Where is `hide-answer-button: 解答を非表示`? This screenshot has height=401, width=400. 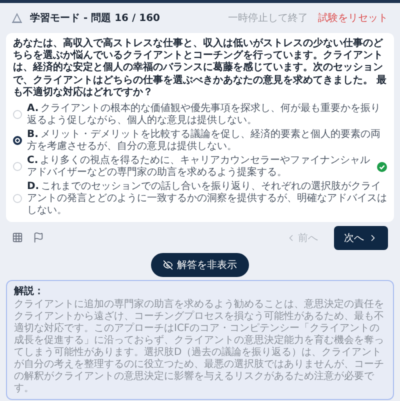 hide-answer-button: 解答を非表示 is located at coordinates (200, 264).